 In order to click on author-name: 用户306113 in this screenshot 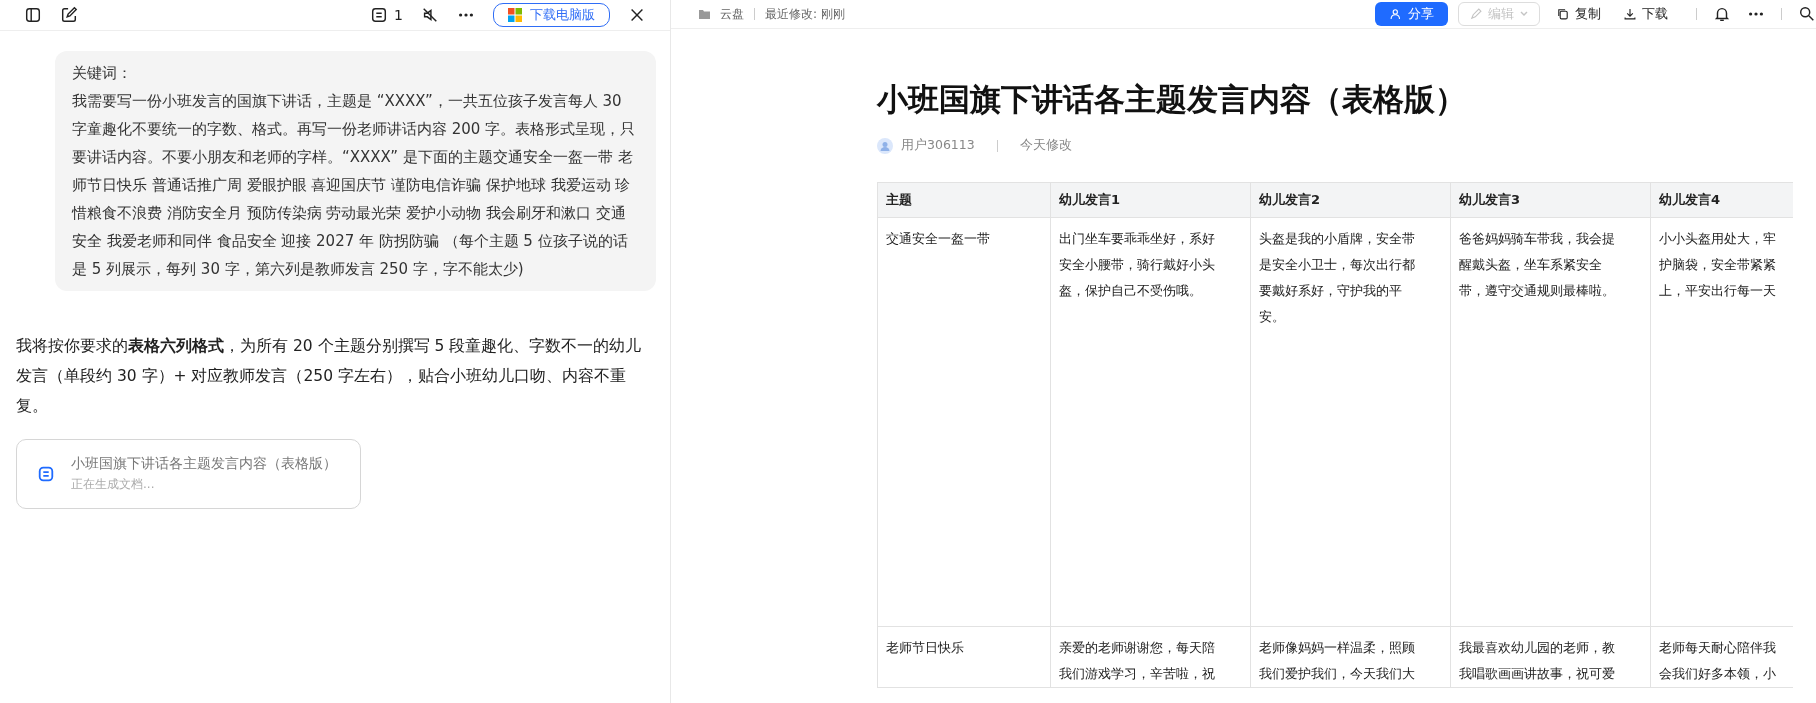, I will do `click(938, 145)`.